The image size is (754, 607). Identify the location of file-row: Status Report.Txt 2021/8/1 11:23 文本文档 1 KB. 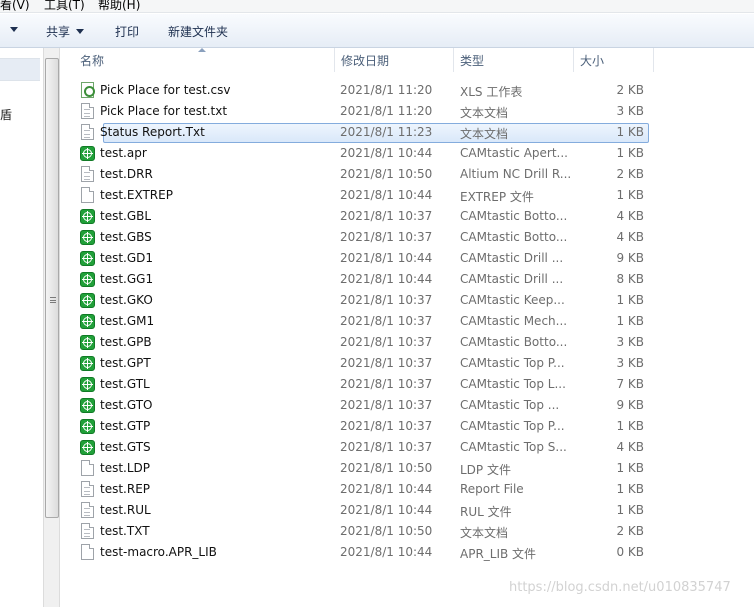
(407, 132).